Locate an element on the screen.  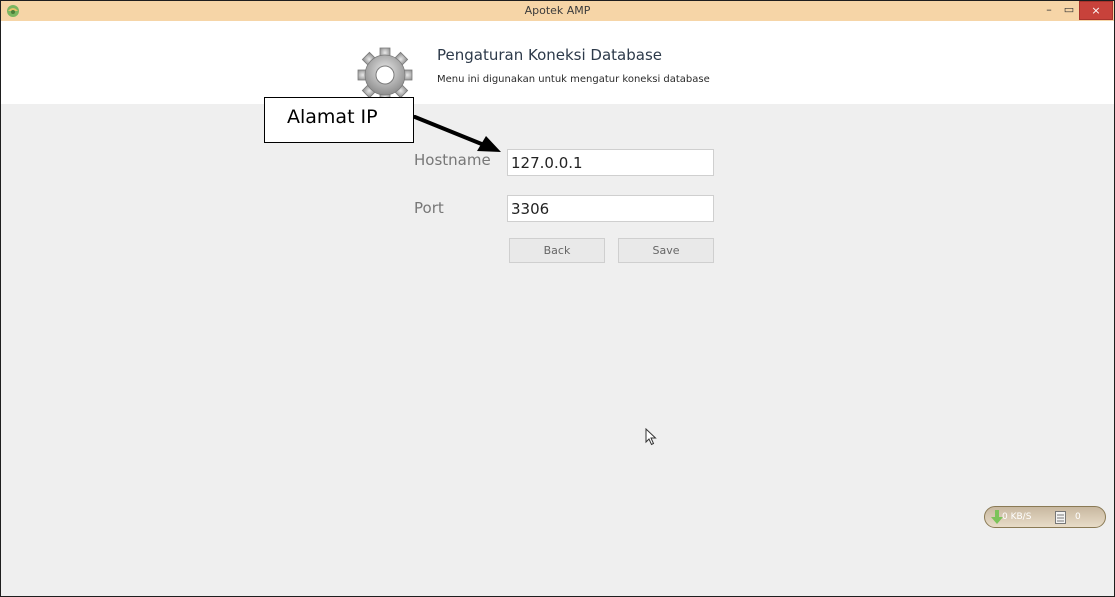
annotation-label: Alamat IP is located at coordinates (332, 117).